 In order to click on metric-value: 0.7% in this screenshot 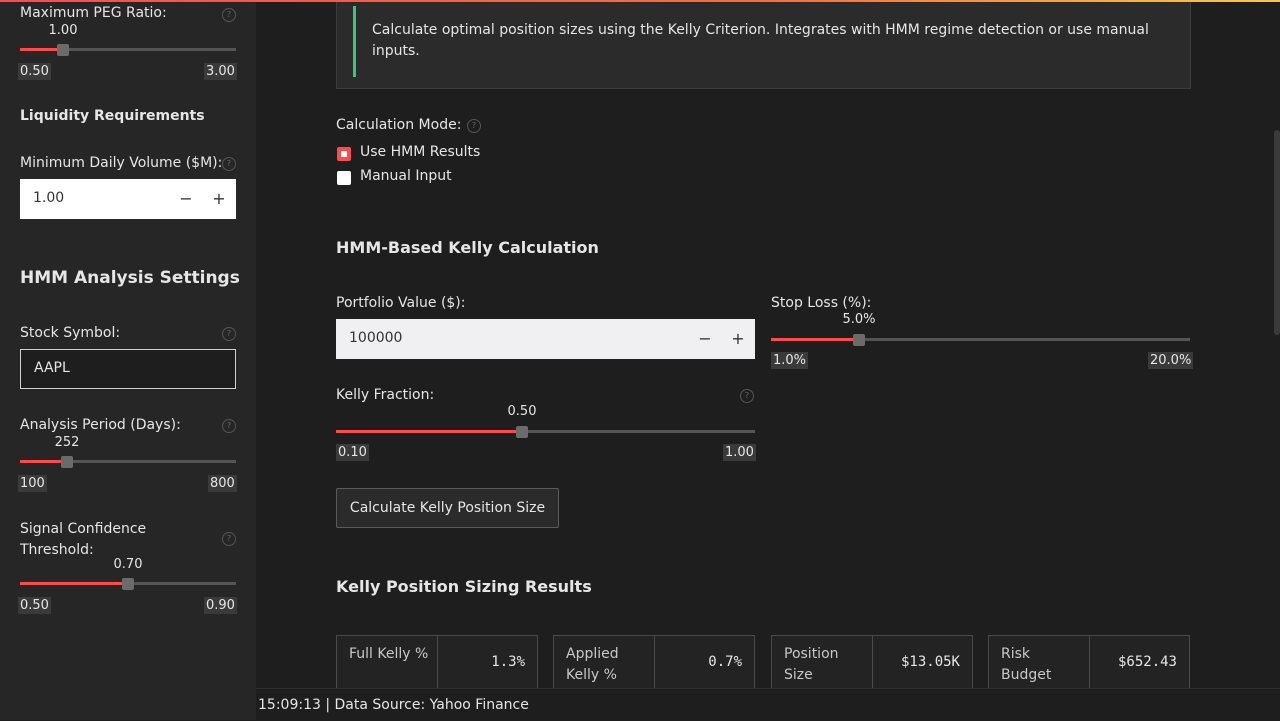, I will do `click(725, 662)`.